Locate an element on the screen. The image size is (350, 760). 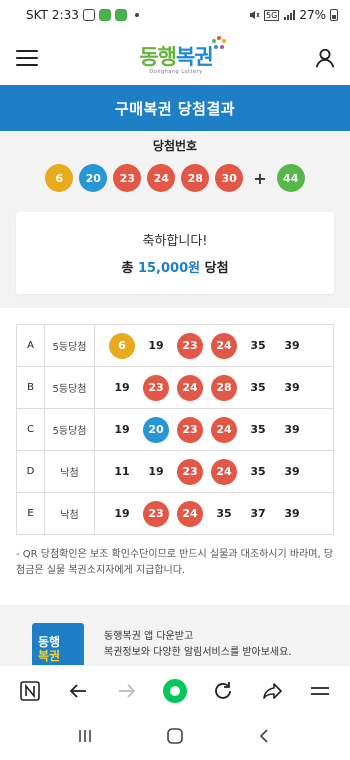
ticket-number-hit: 6 is located at coordinates (122, 345).